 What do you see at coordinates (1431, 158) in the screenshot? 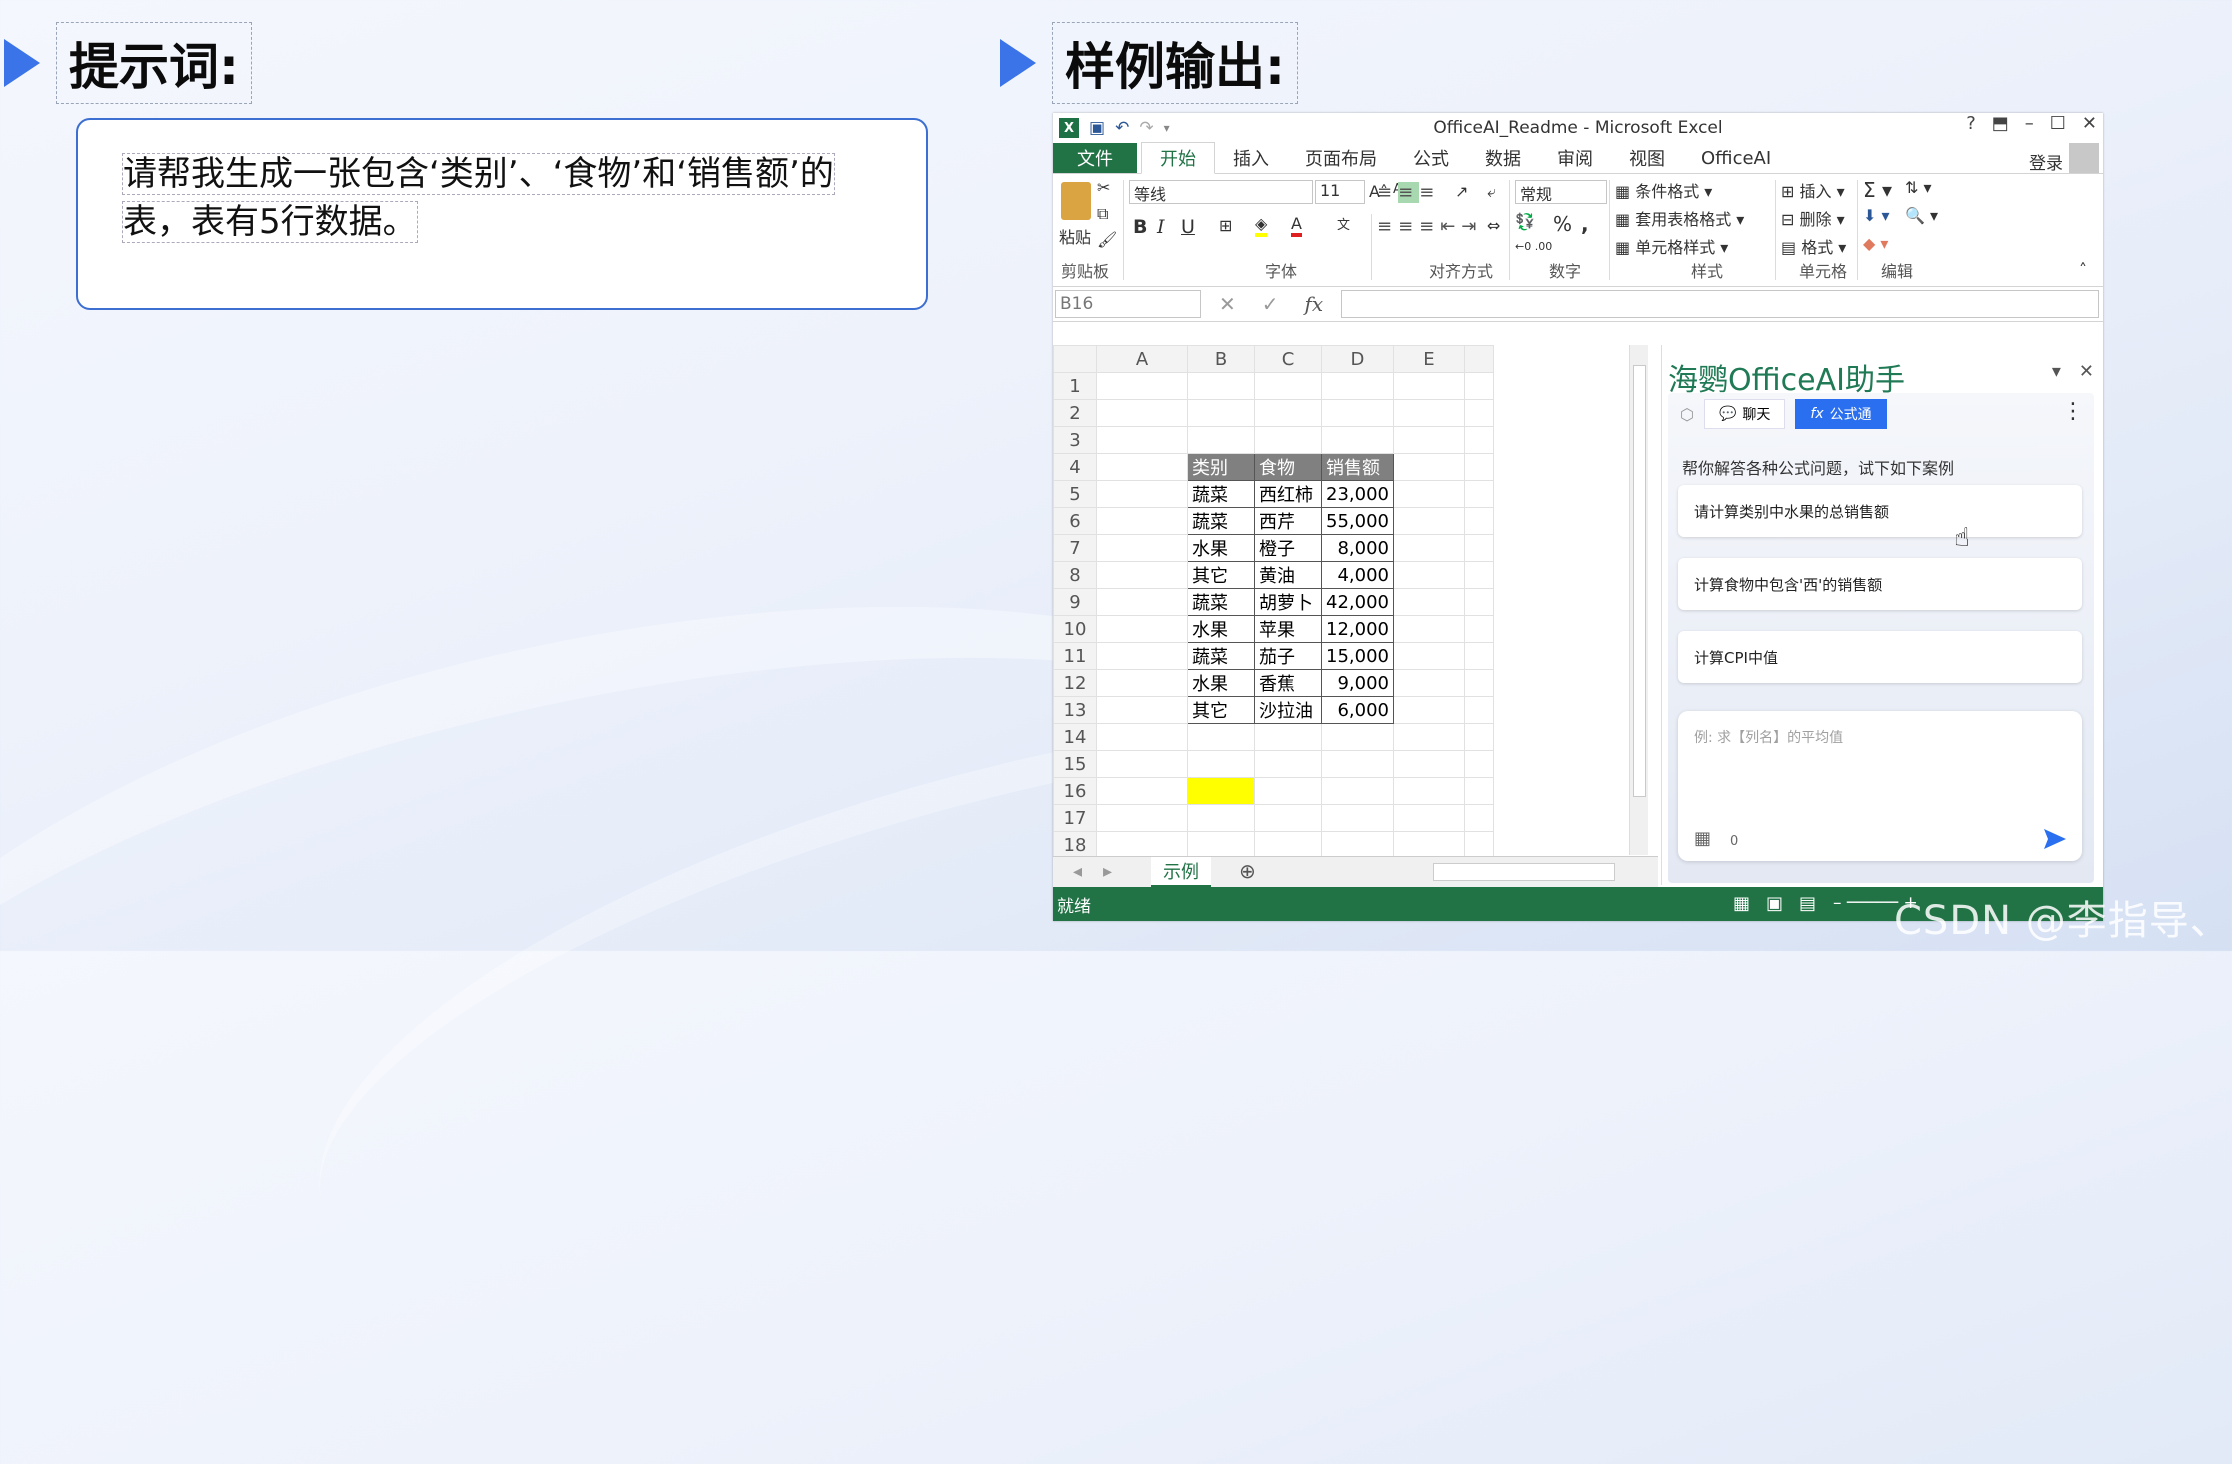
I see `tab-formulas: 公式` at bounding box center [1431, 158].